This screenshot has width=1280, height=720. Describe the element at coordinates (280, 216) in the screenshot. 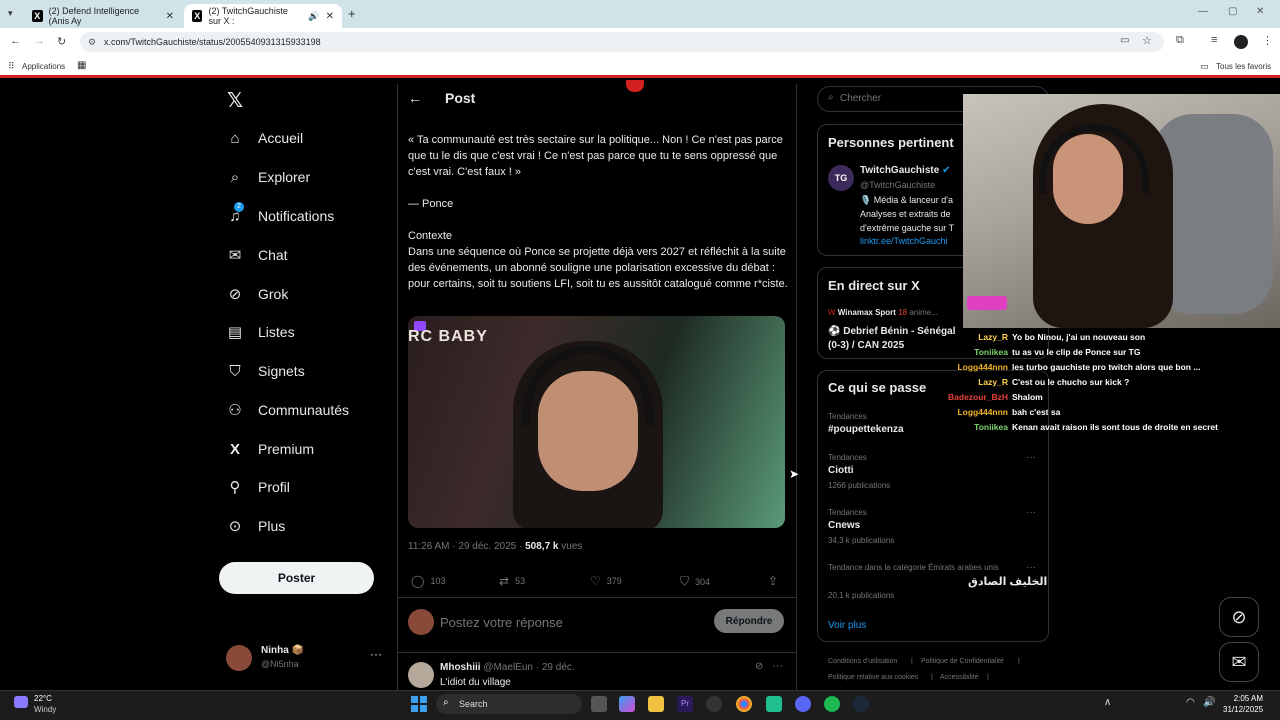

I see `nav-notifications: ♫ 2 Notifications` at that location.